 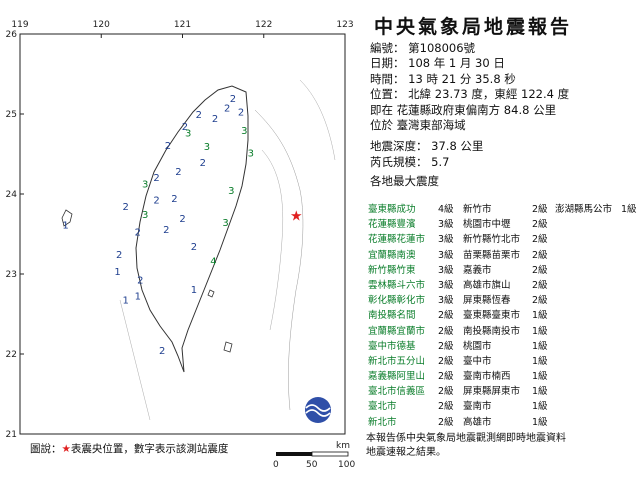 What do you see at coordinates (470, 94) in the screenshot?
I see `report-position: 位置： 北緯 23.73 度，東經 122.4 度` at bounding box center [470, 94].